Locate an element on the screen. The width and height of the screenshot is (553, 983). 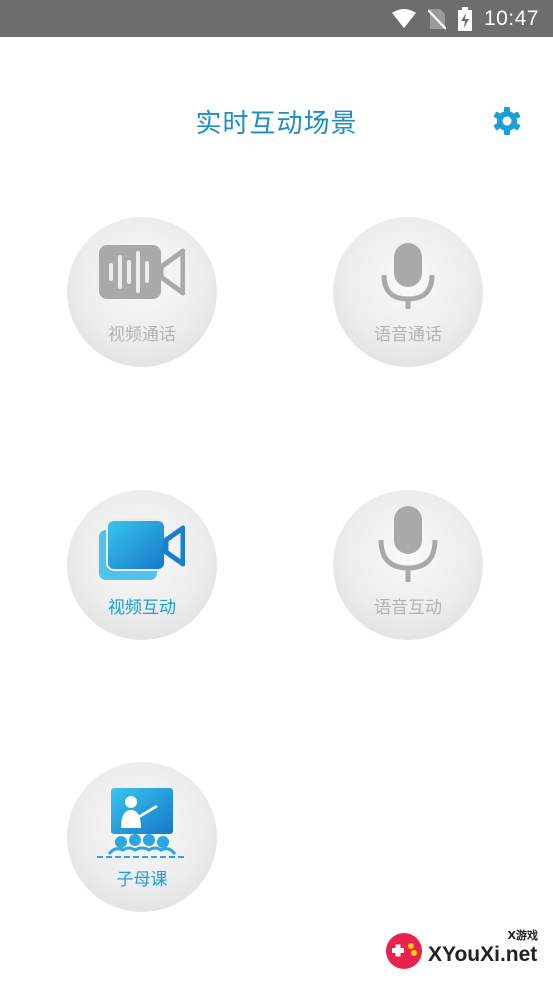
voice-call-button: 语音通话 is located at coordinates (408, 292).